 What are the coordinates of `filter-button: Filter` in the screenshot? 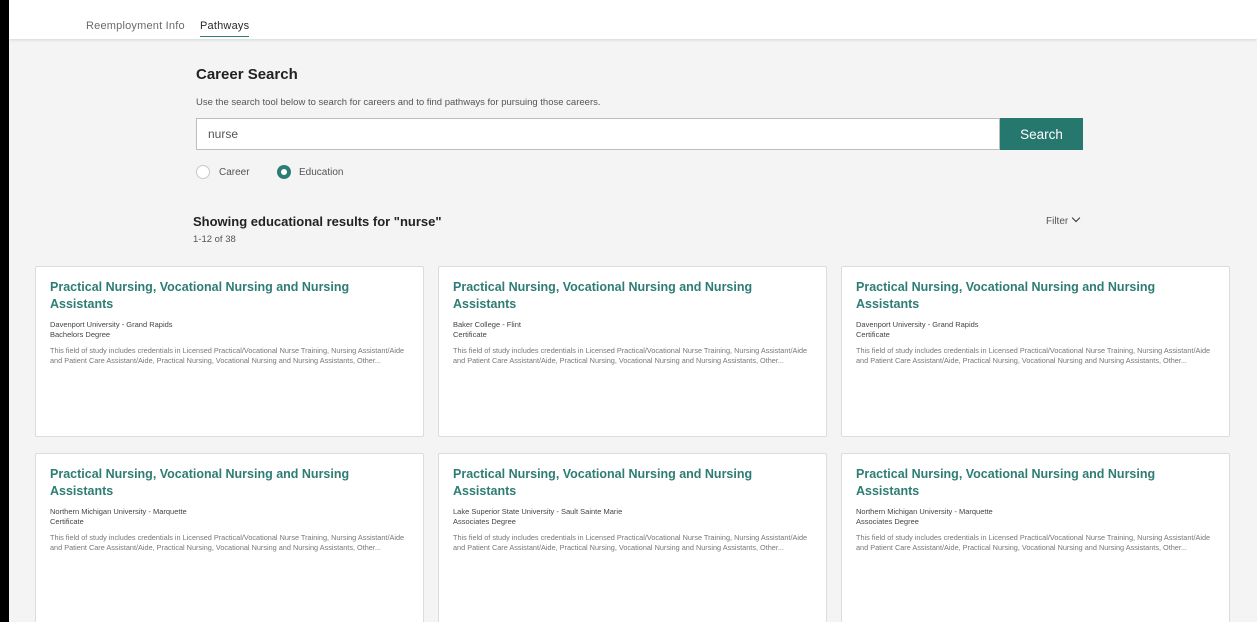 It's located at (1063, 220).